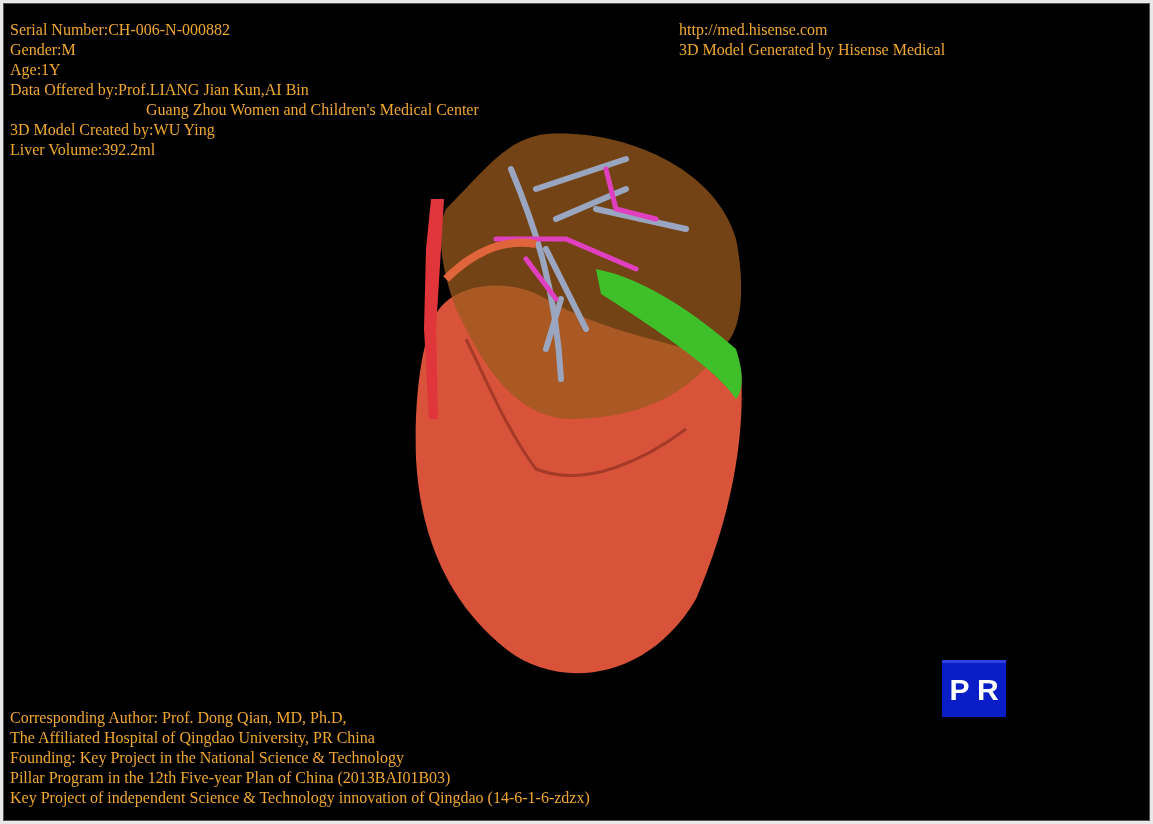  Describe the element at coordinates (43, 50) in the screenshot. I see `info-text: Gender:M` at that location.